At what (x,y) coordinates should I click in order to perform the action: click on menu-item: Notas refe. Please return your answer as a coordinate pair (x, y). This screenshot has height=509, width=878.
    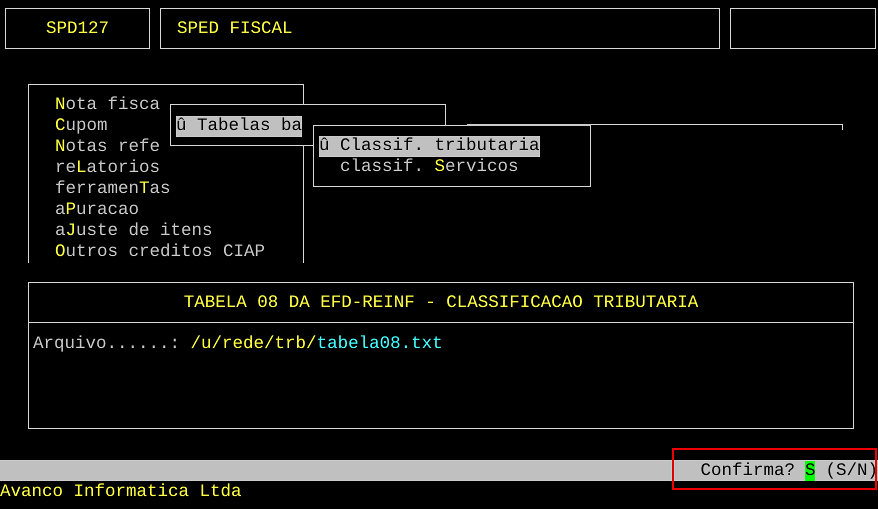
    Looking at the image, I should click on (107, 147).